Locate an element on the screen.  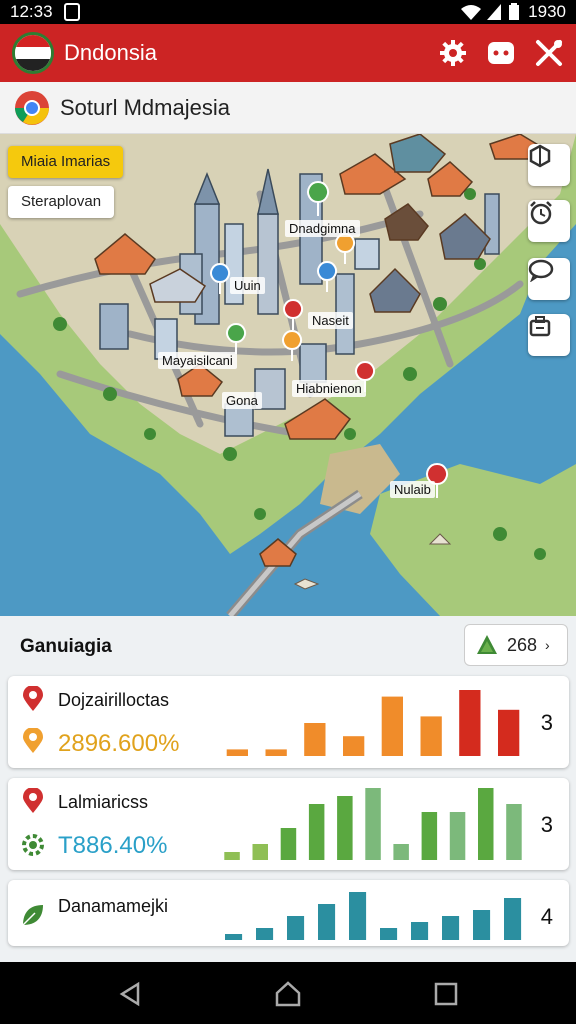
panel-title: Ganuiagia is located at coordinates (66, 646).